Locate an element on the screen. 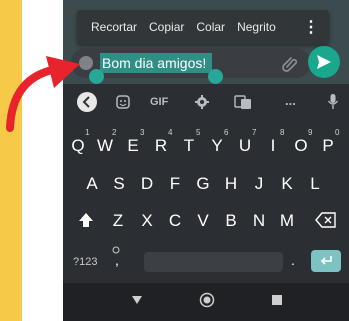 This screenshot has width=349, height=321. key-n: N is located at coordinates (259, 221).